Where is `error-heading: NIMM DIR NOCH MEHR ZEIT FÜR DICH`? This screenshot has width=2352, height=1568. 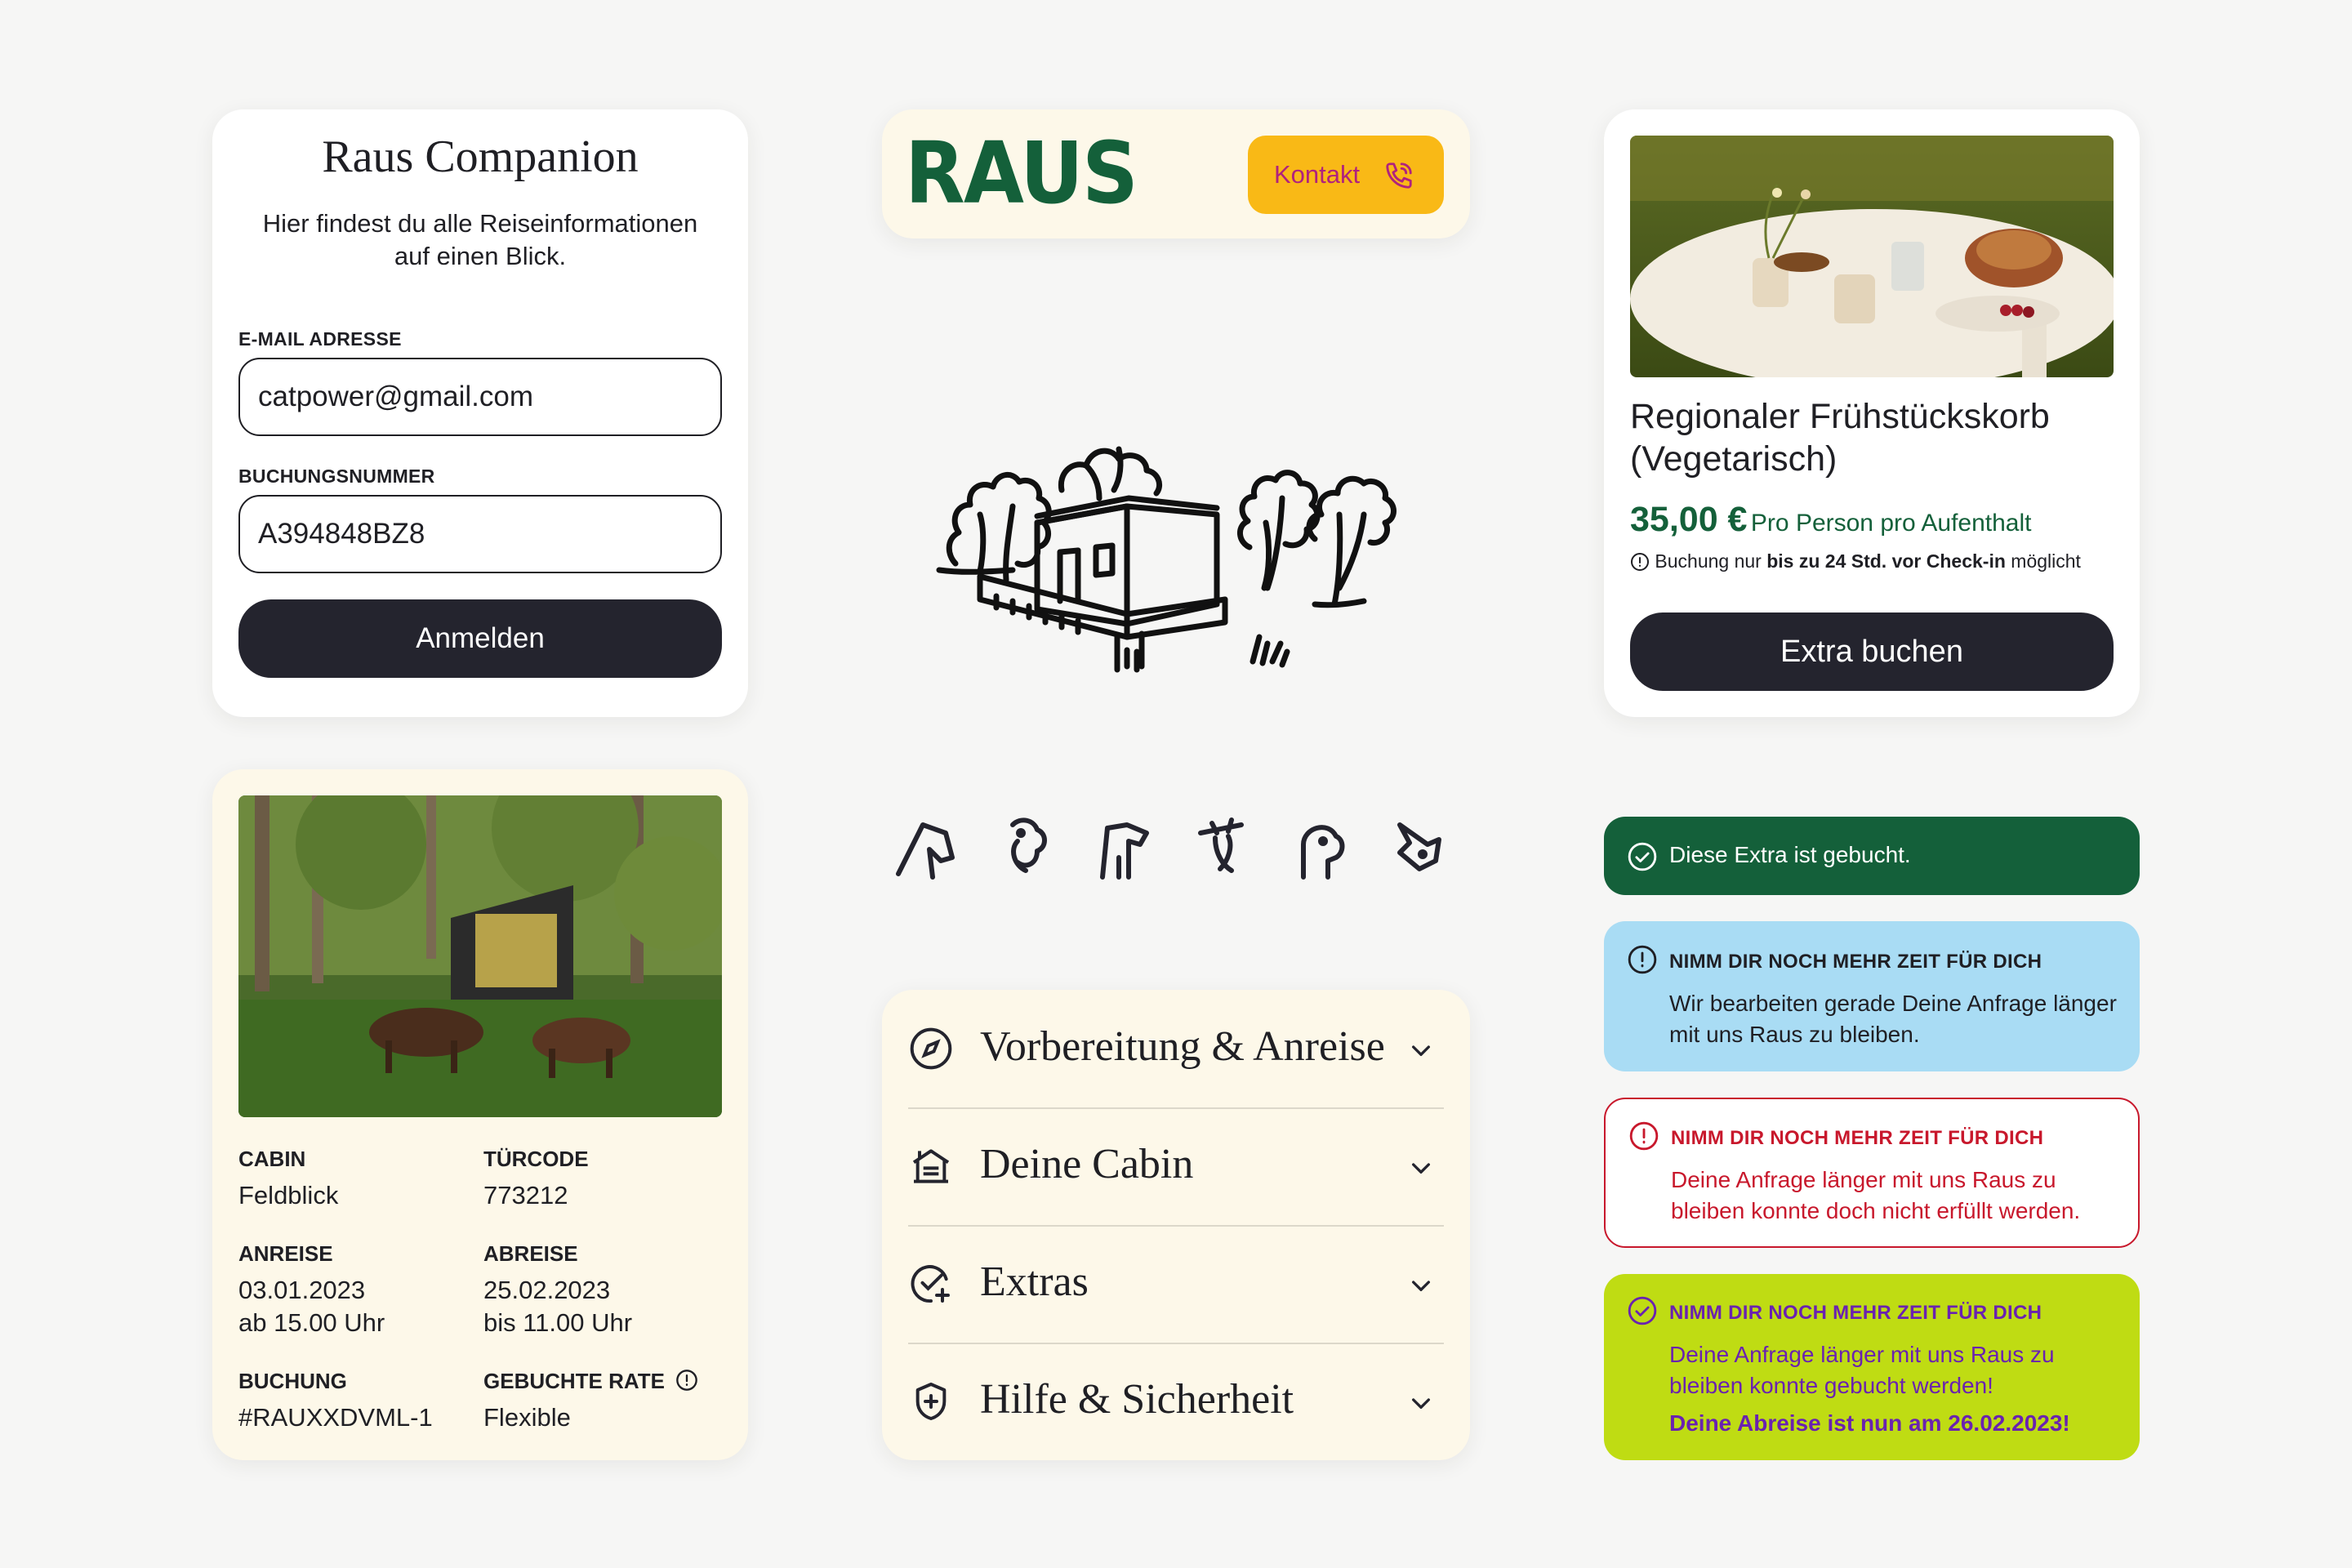 error-heading: NIMM DIR NOCH MEHR ZEIT FÜR DICH is located at coordinates (1857, 1138).